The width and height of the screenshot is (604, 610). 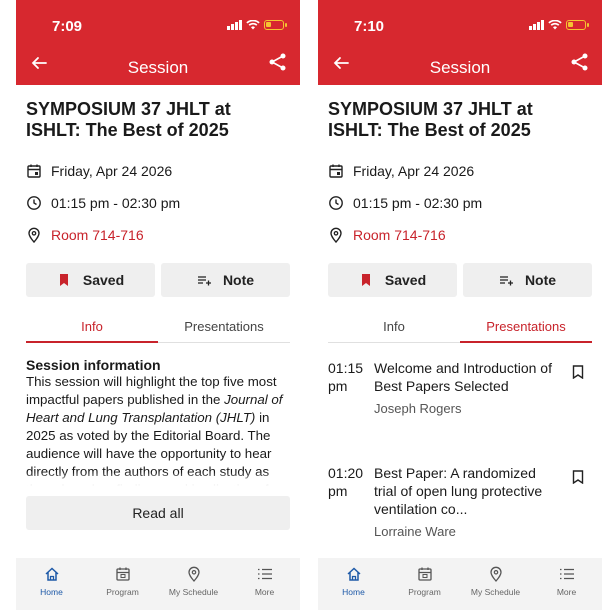 What do you see at coordinates (460, 21) in the screenshot?
I see `status-bar: 7:10` at bounding box center [460, 21].